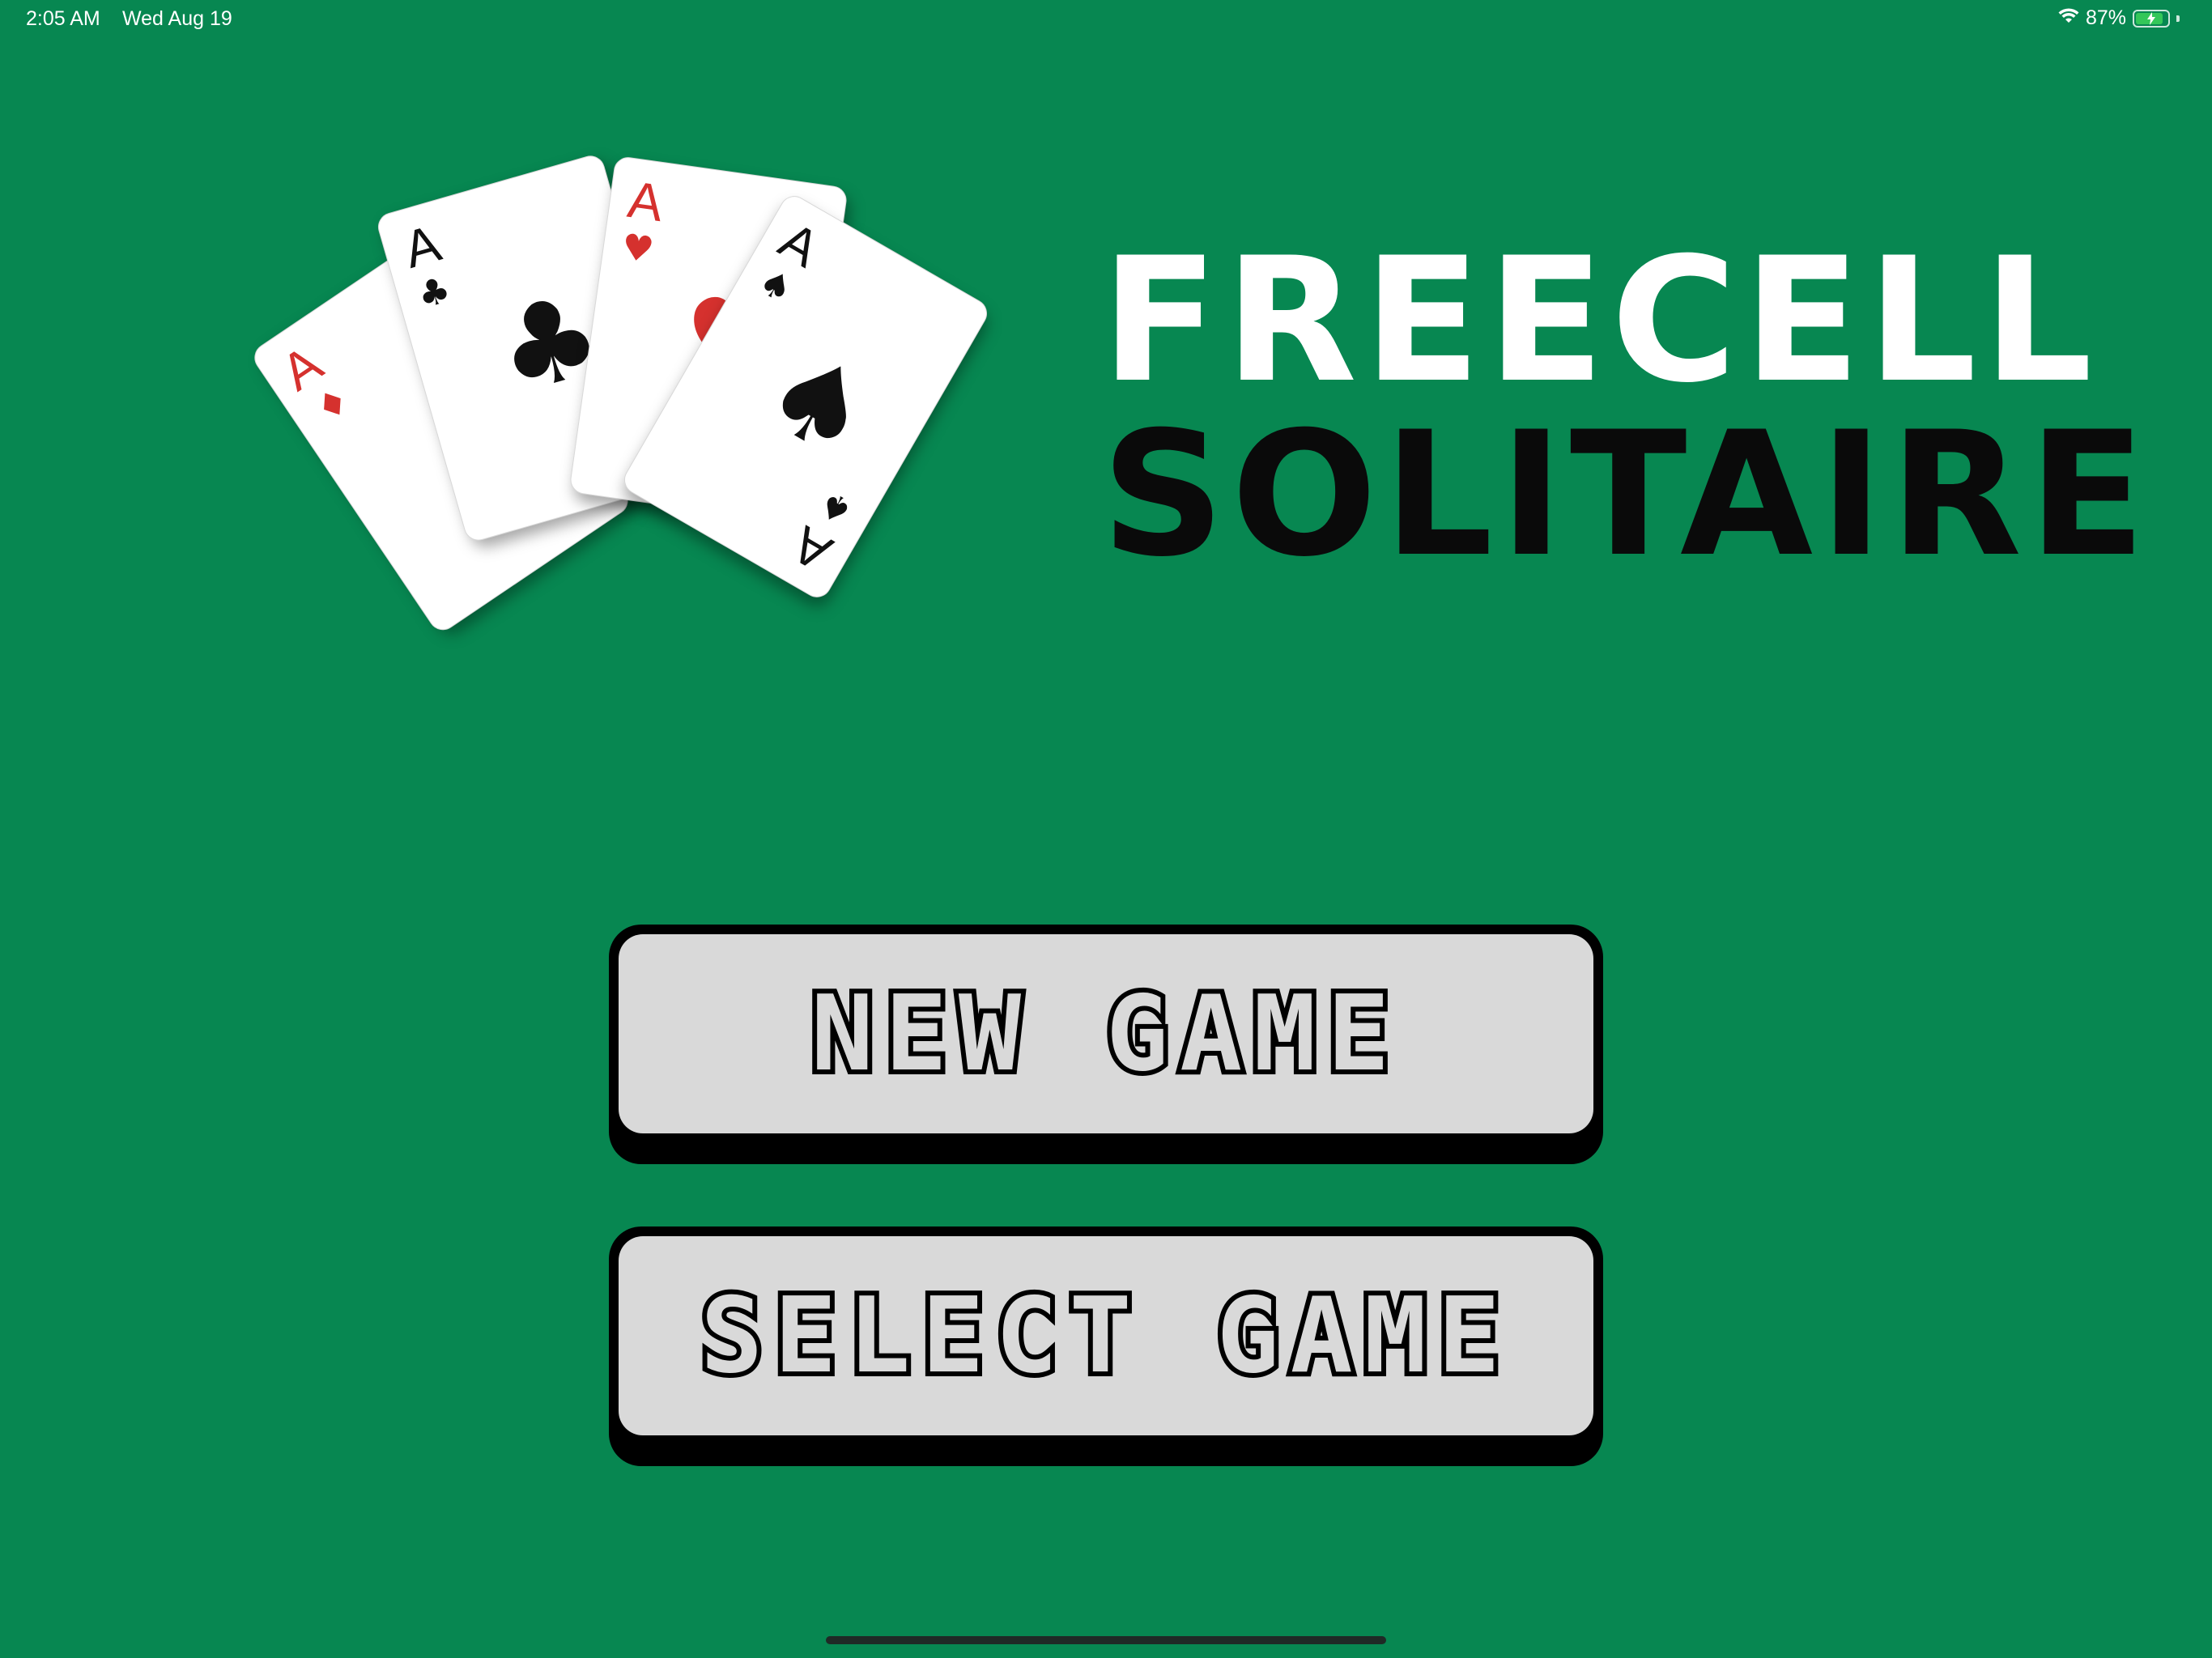 The height and width of the screenshot is (1658, 2212). What do you see at coordinates (1627, 494) in the screenshot?
I see `title-solitaire: SOLITAIRE` at bounding box center [1627, 494].